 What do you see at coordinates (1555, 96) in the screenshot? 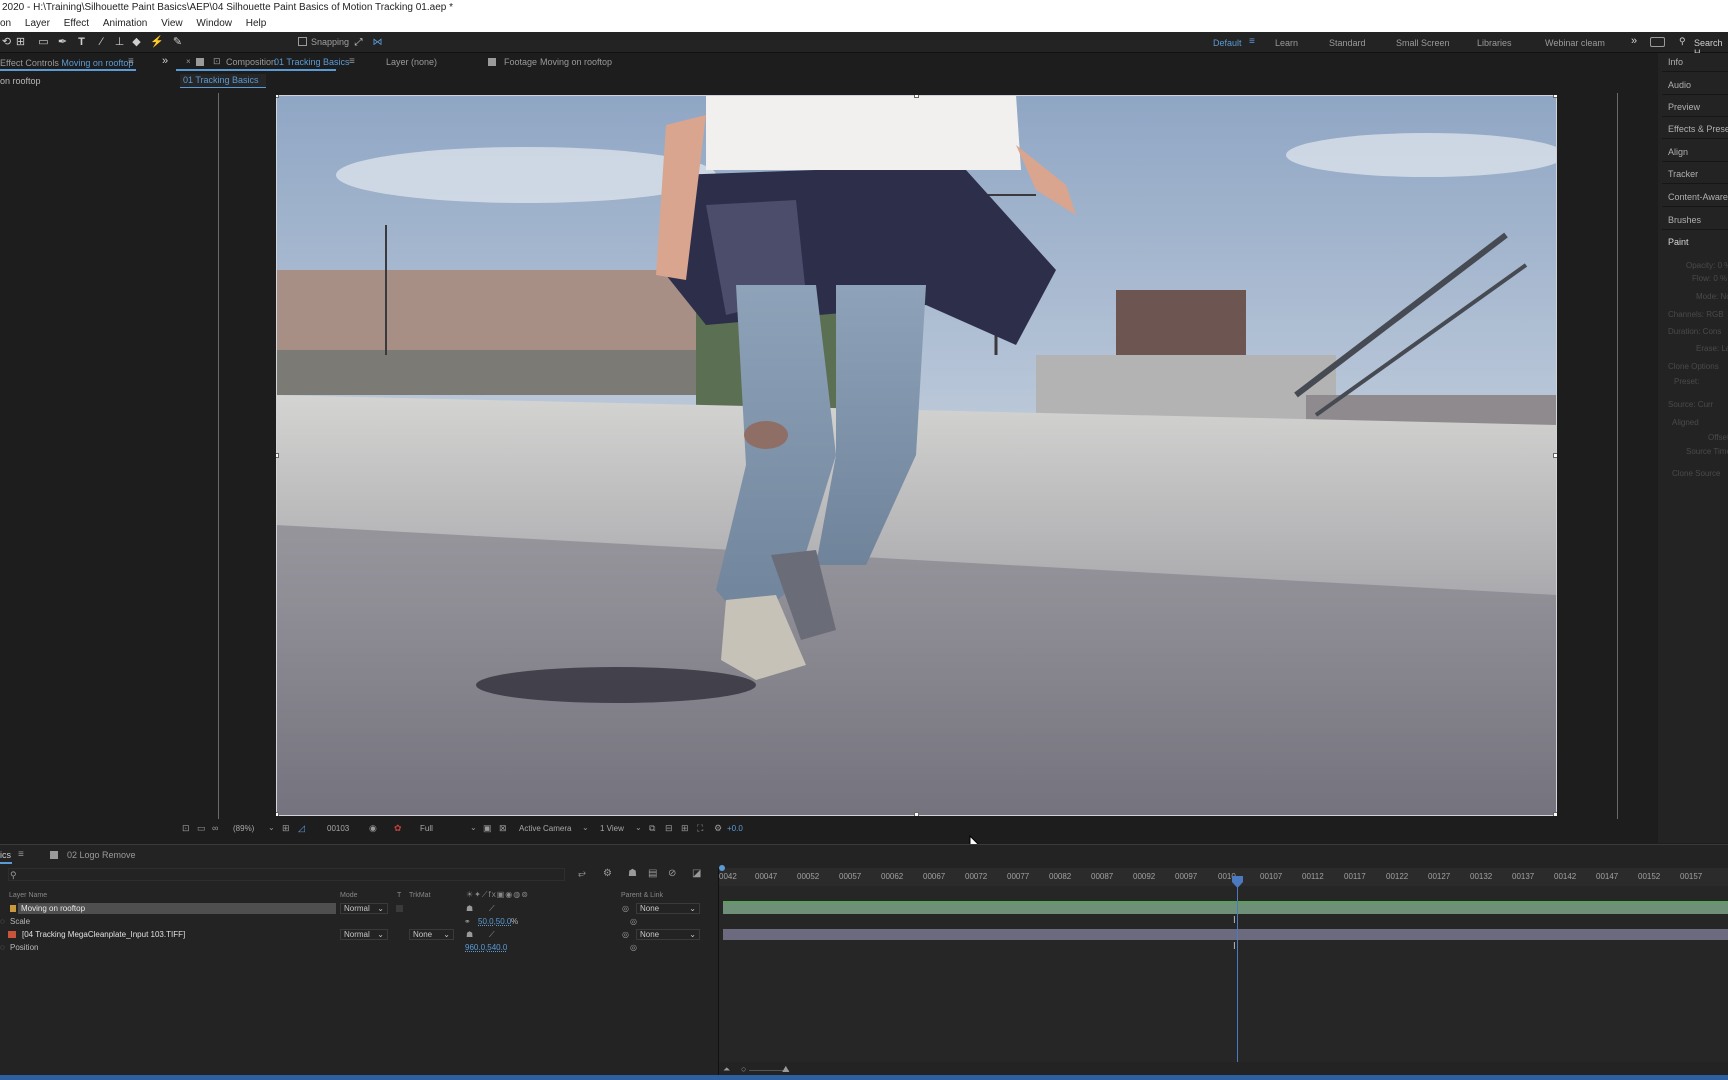
I see `bounds-handle-top-right` at bounding box center [1555, 96].